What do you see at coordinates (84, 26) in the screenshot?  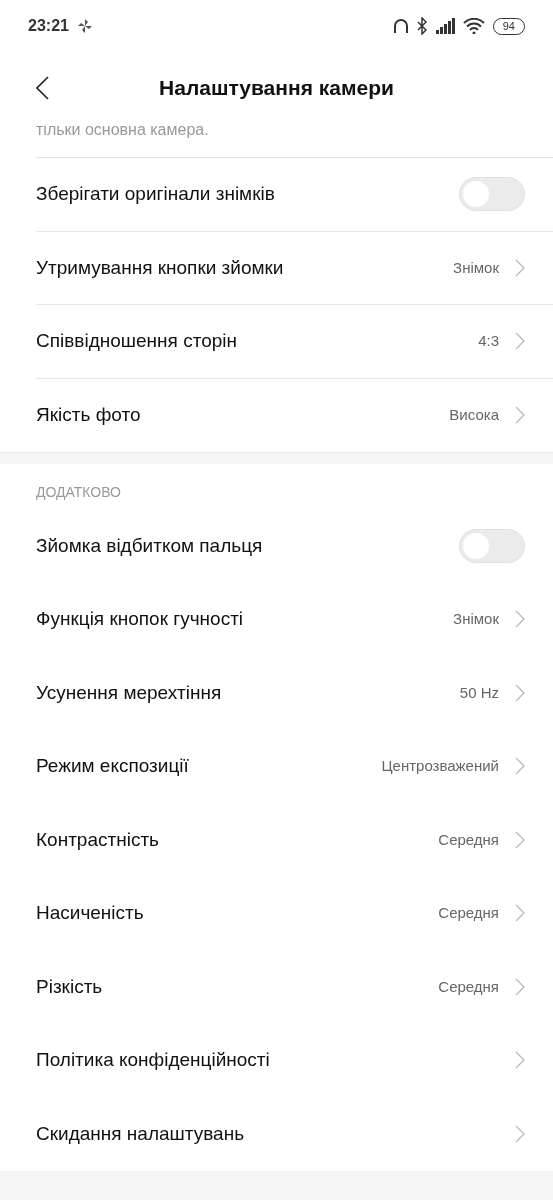 I see `notification-icon` at bounding box center [84, 26].